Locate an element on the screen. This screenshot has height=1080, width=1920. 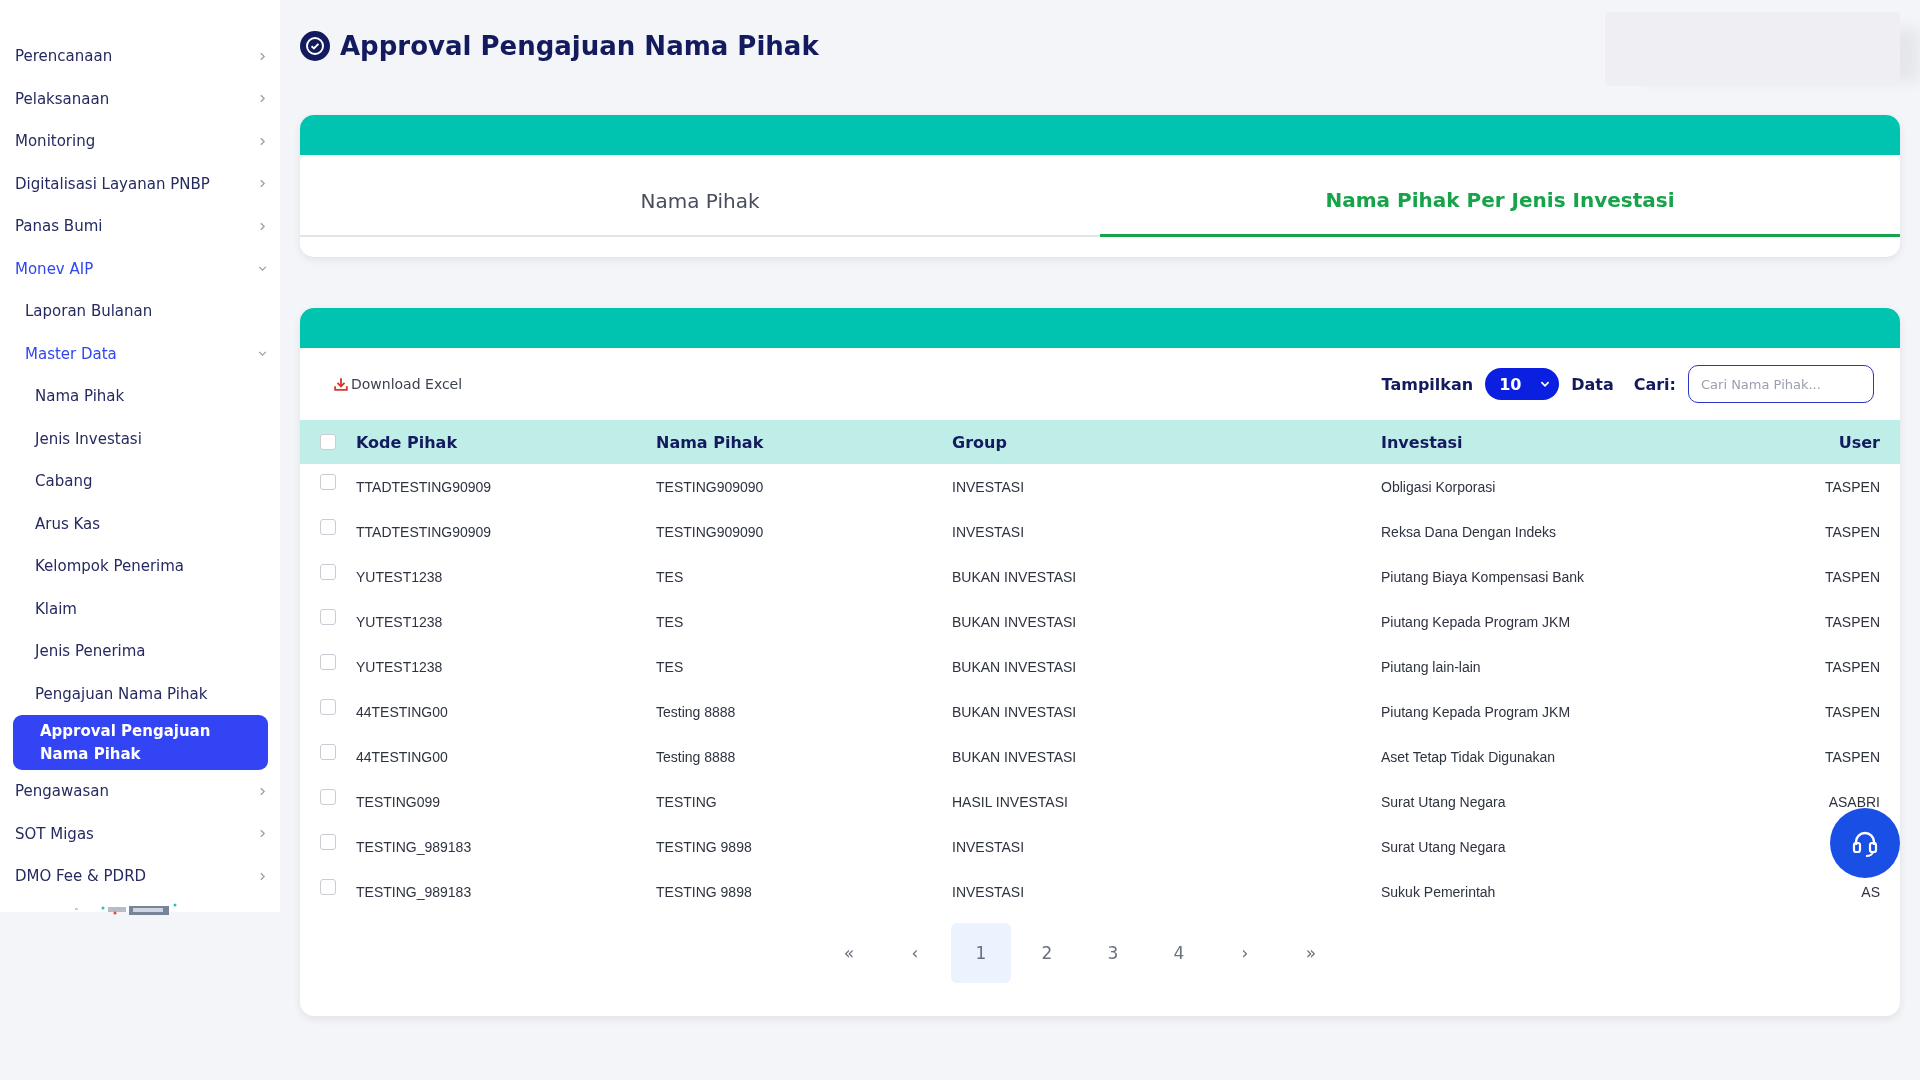
sidebar-item: Cabang is located at coordinates (140, 481).